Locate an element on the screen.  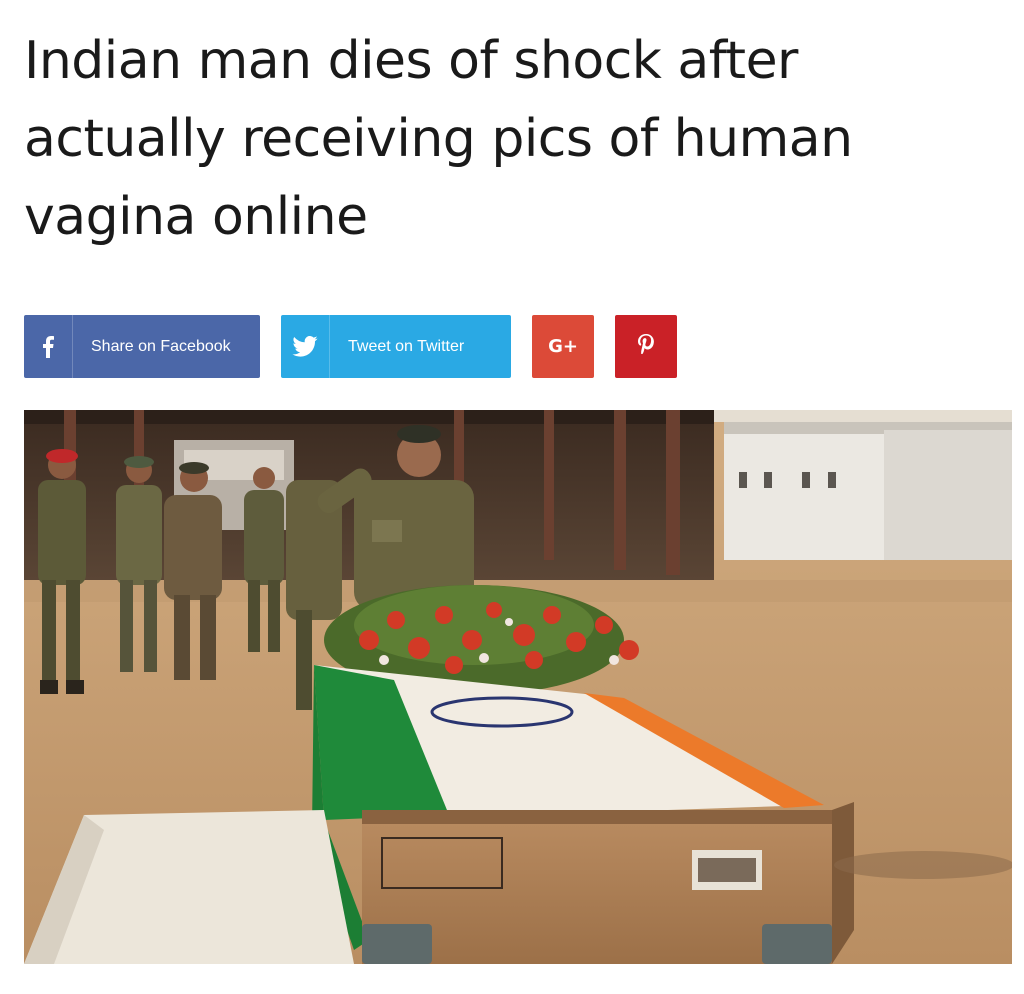
share-pinterest-button is located at coordinates (646, 346).